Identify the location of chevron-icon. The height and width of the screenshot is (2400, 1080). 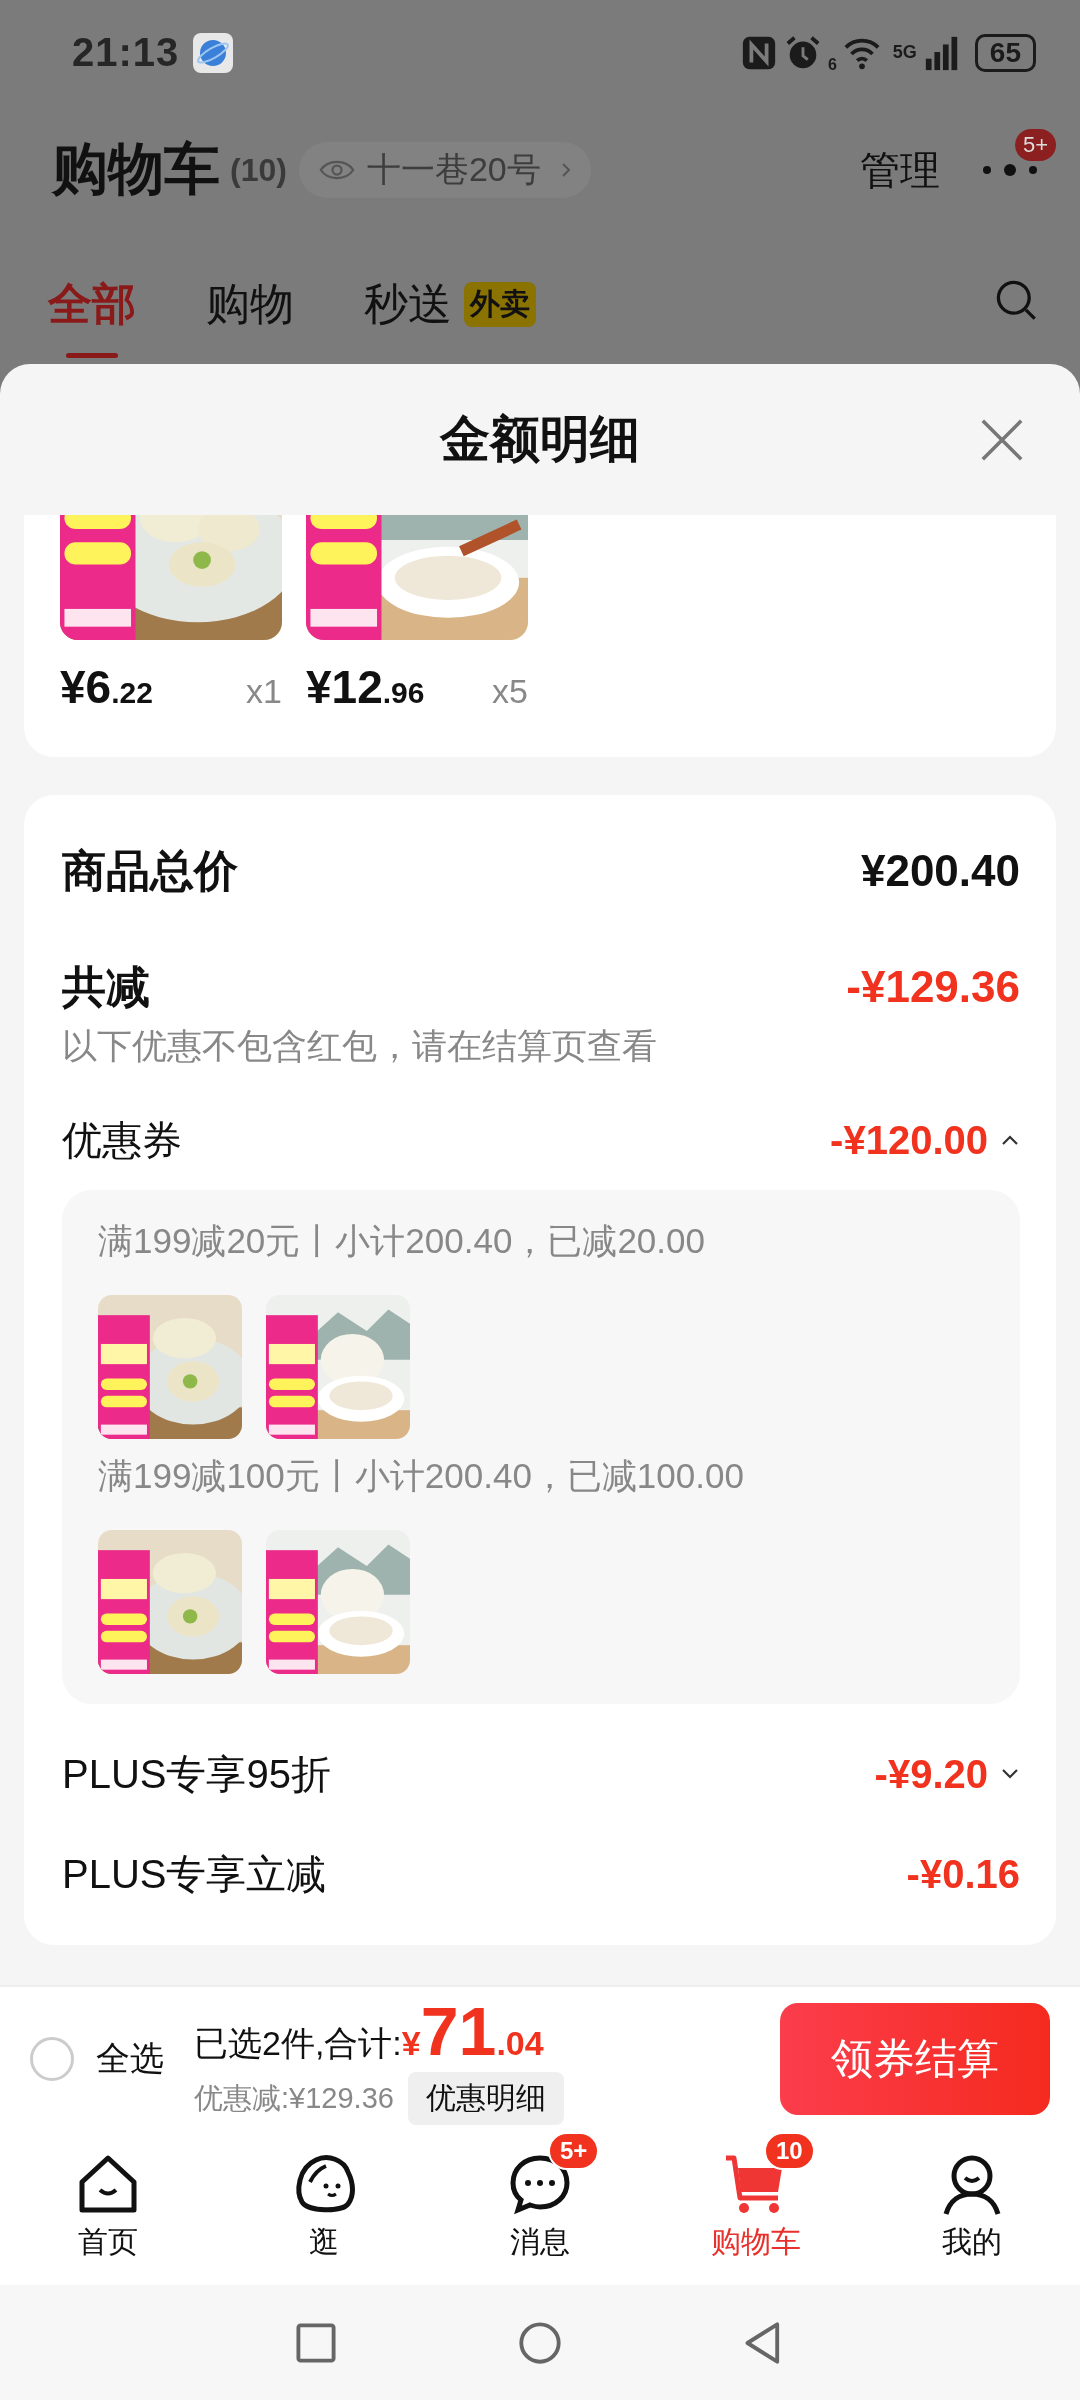
(565, 170).